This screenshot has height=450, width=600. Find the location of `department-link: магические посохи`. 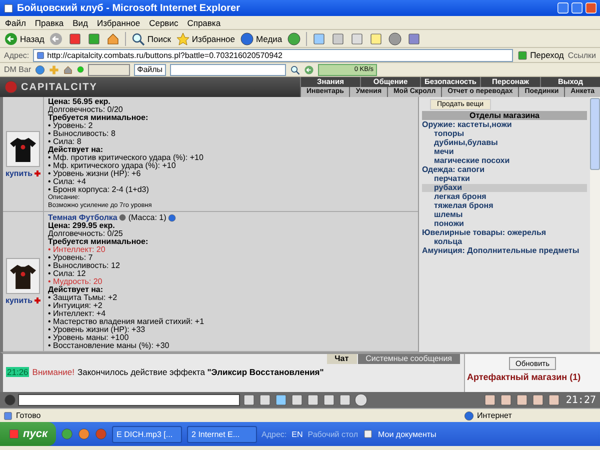

department-link: магические посохи is located at coordinates (504, 161).